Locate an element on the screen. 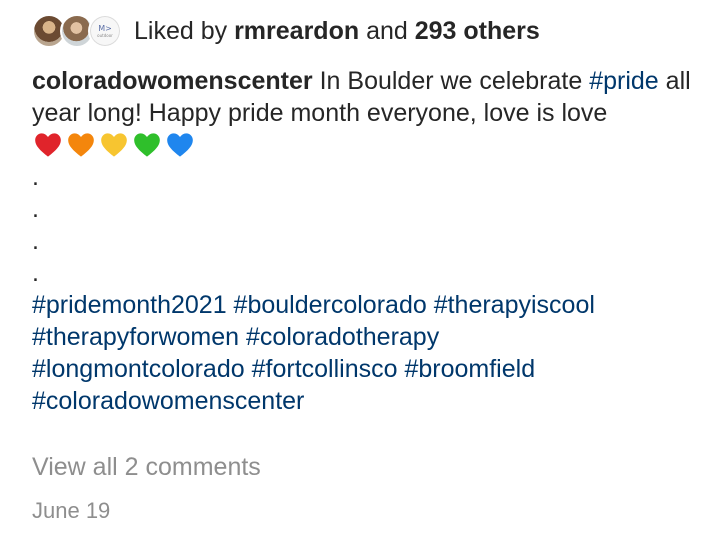 The width and height of the screenshot is (724, 540). likes-conjunction: and is located at coordinates (387, 31).